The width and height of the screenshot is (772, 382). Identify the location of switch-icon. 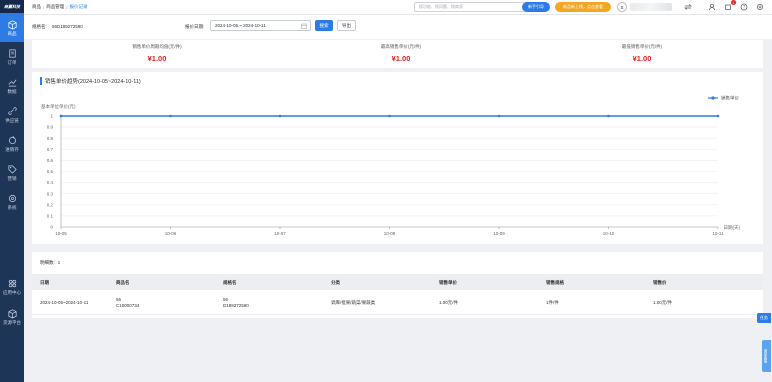
(688, 7).